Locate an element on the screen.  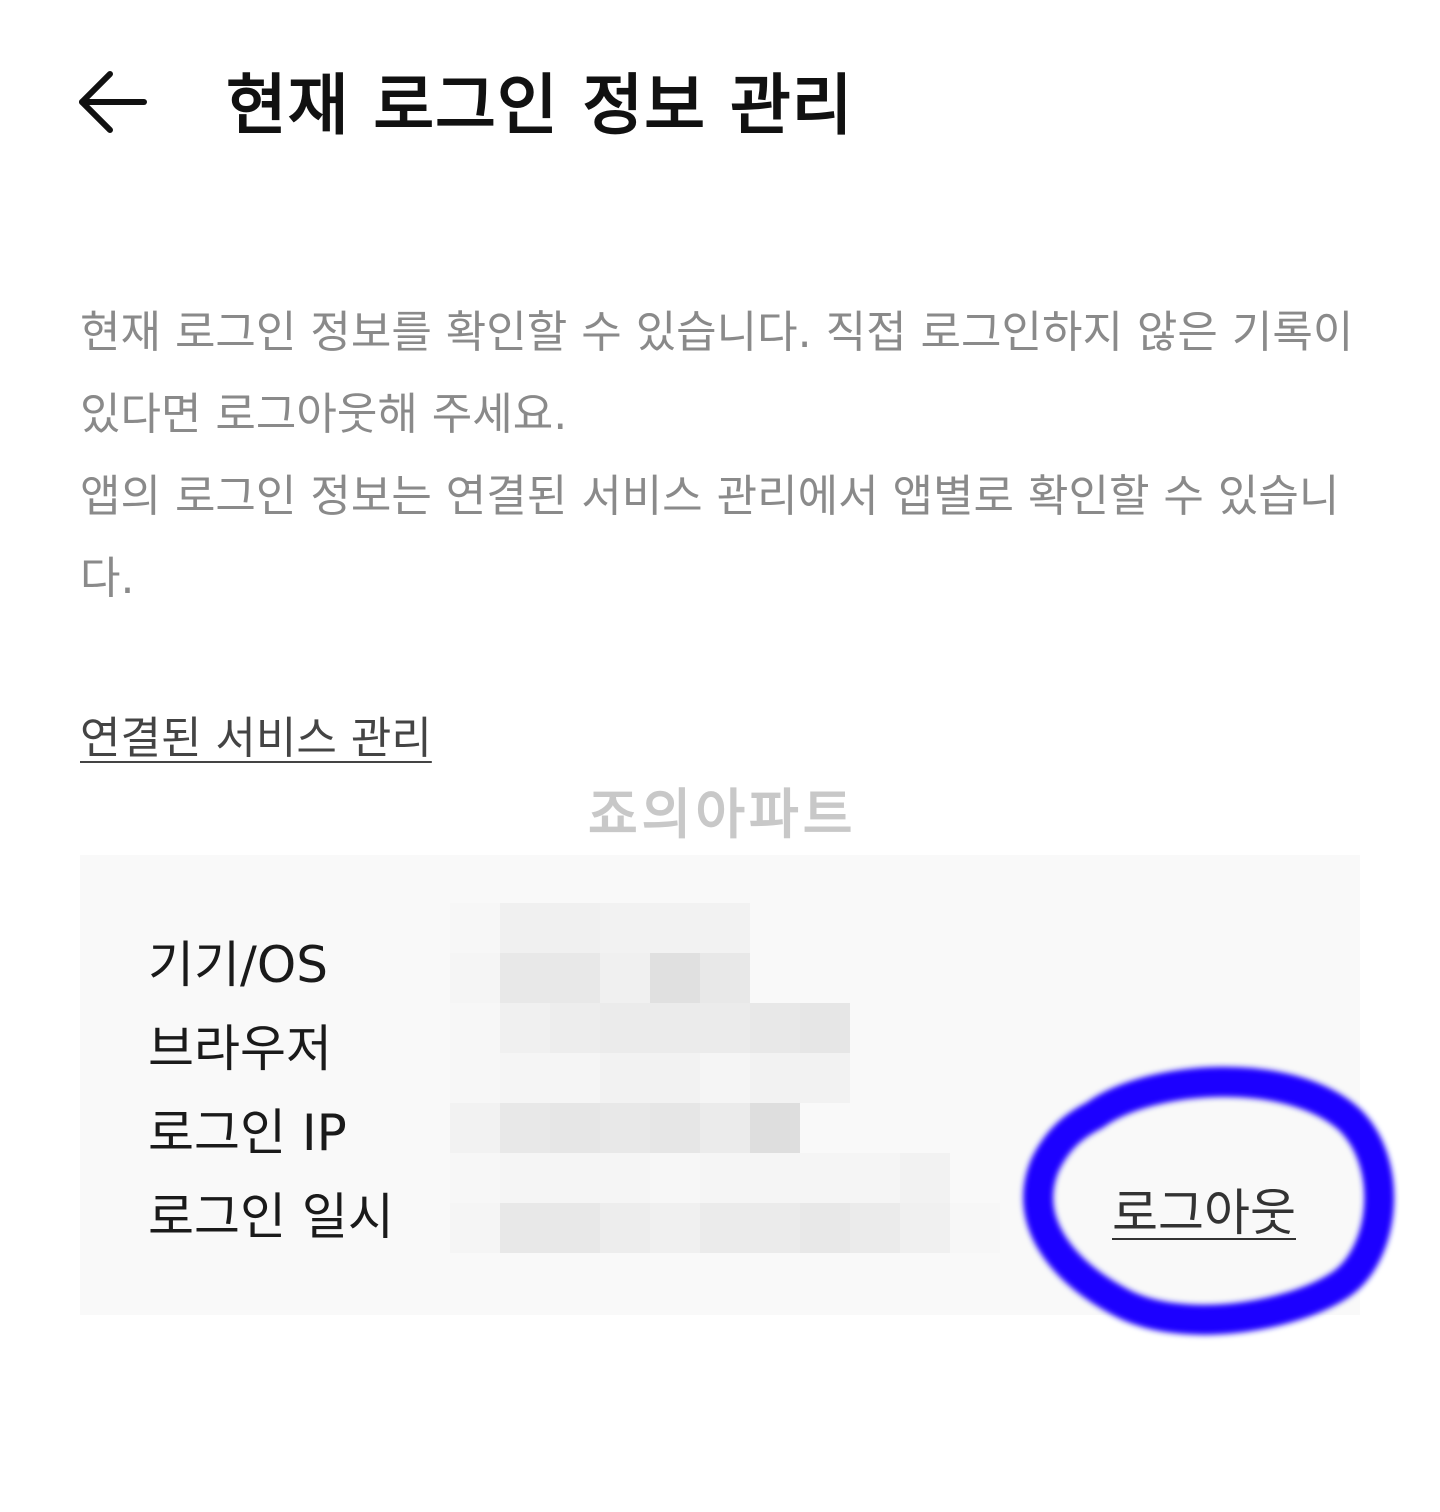
session-labels: 기기/OS 브라우저 로그인 IP 로그인 일시 is located at coordinates (271, 1091).